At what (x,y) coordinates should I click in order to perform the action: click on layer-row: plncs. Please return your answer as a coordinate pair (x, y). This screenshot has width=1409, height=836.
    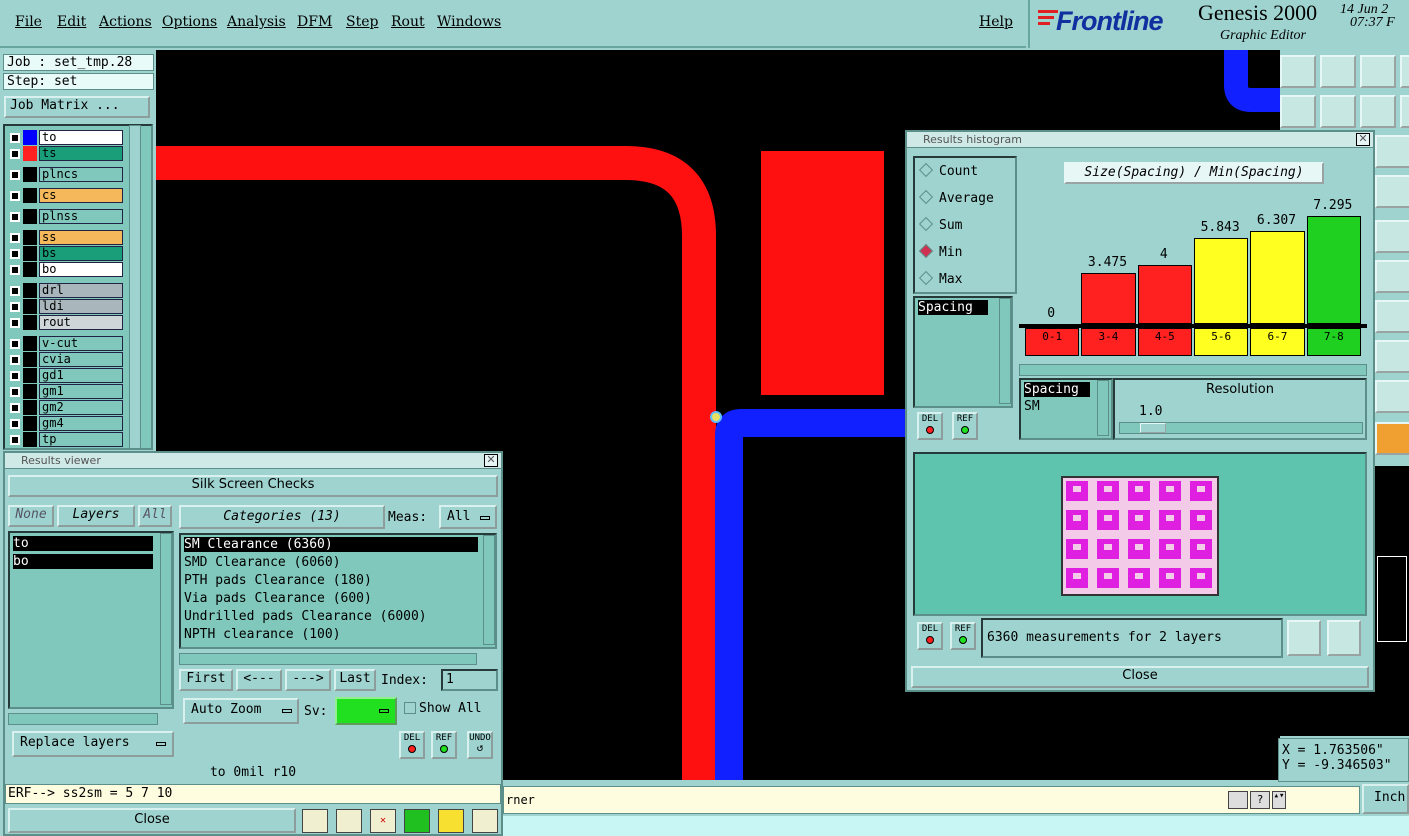
    Looking at the image, I should click on (65, 174).